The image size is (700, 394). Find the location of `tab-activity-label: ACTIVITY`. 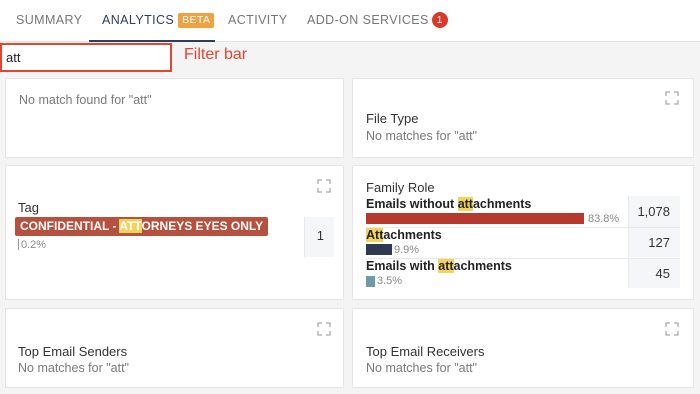

tab-activity-label: ACTIVITY is located at coordinates (258, 20).